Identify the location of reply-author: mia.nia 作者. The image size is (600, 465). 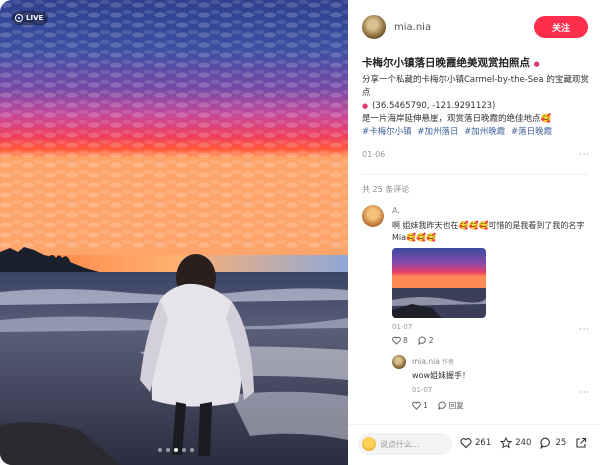
(433, 361).